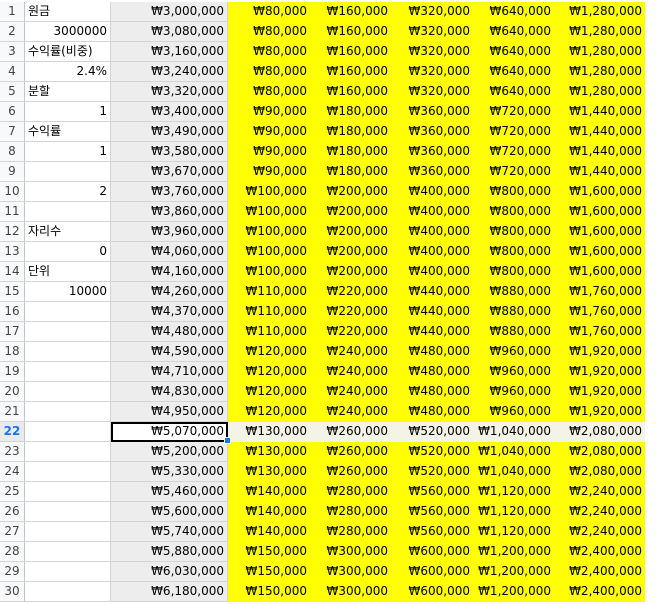 The height and width of the screenshot is (604, 656). What do you see at coordinates (169, 372) in the screenshot?
I see `cell-b: ₩4,710,000` at bounding box center [169, 372].